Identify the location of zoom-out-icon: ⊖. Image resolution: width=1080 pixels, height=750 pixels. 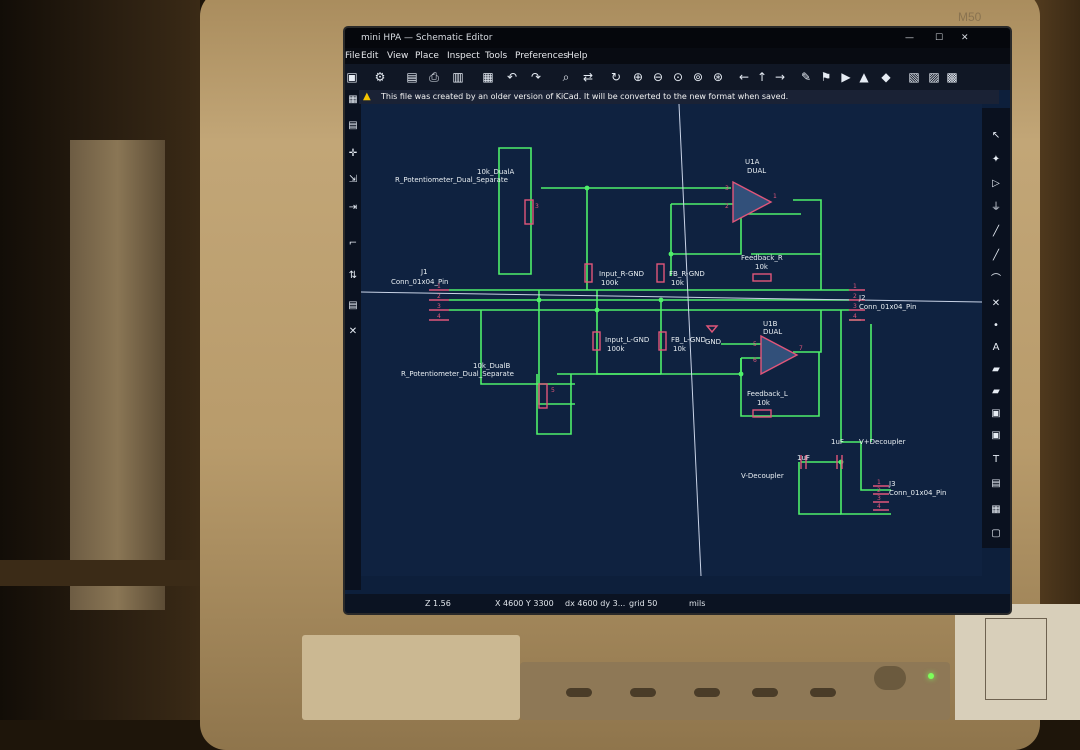
(658, 77).